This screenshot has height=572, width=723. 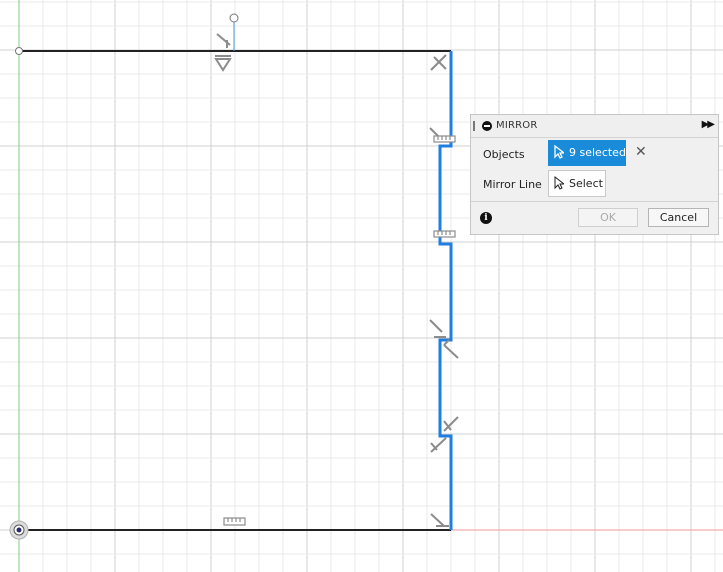 I want to click on objects-label: Objects, so click(x=504, y=154).